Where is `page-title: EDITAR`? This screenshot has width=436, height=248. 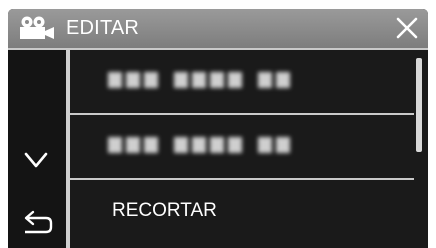
page-title: EDITAR is located at coordinates (103, 28).